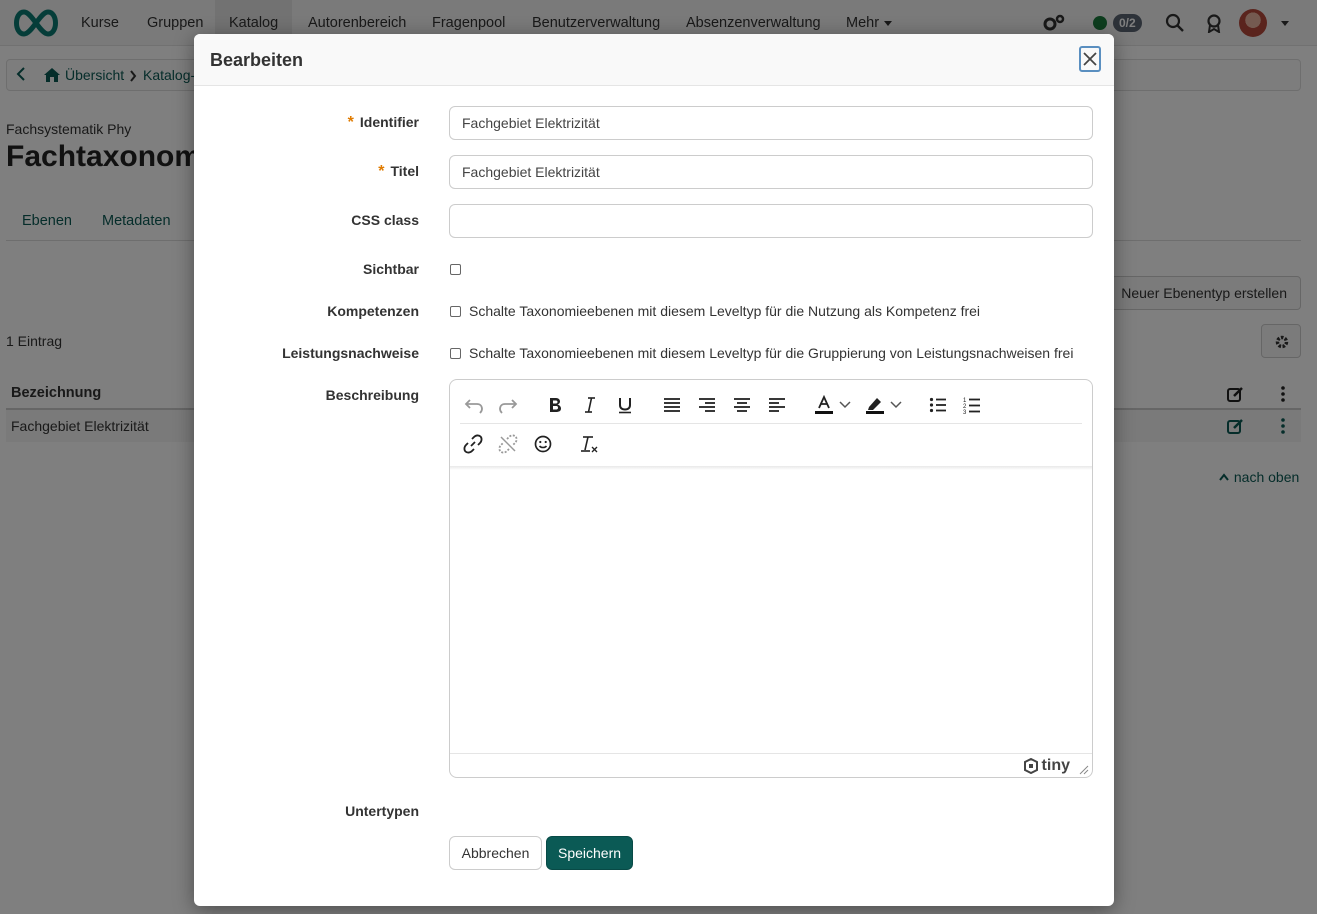 The height and width of the screenshot is (914, 1317). What do you see at coordinates (771, 221) in the screenshot?
I see `css-class-input` at bounding box center [771, 221].